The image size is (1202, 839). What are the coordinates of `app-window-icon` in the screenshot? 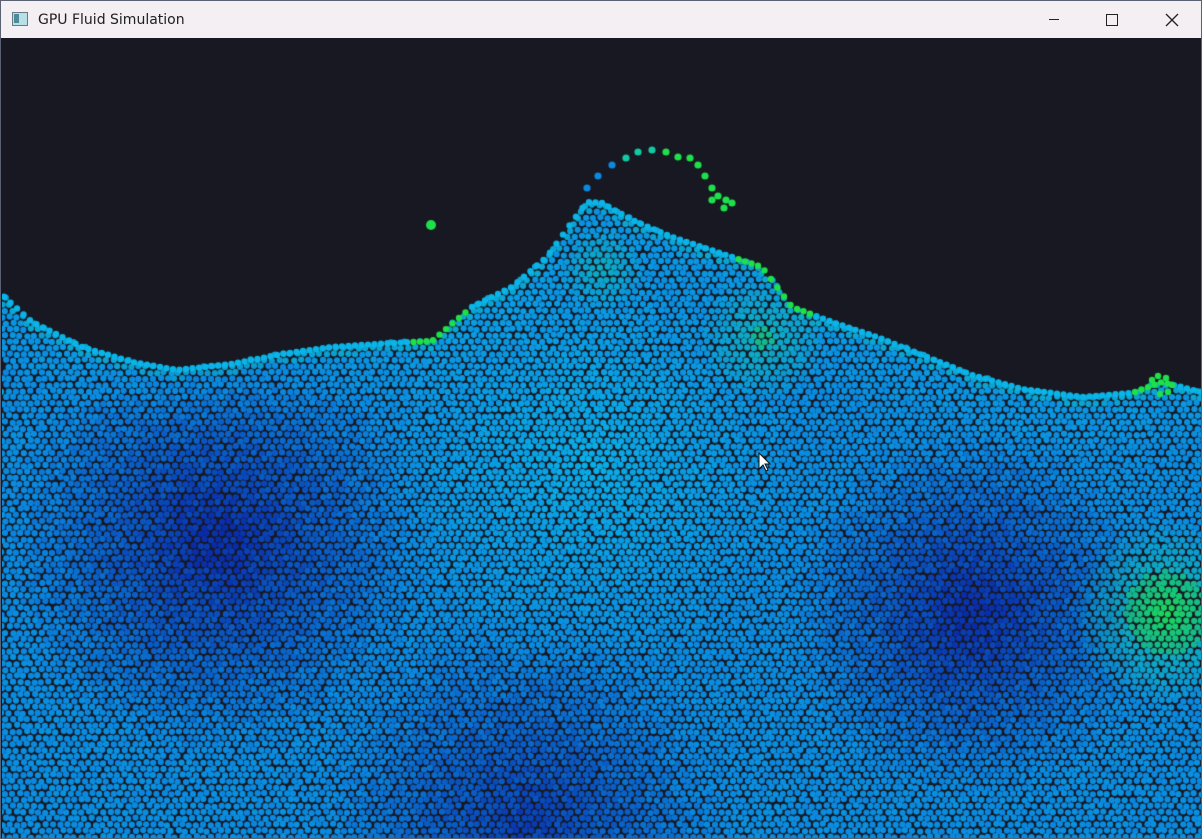 It's located at (20, 19).